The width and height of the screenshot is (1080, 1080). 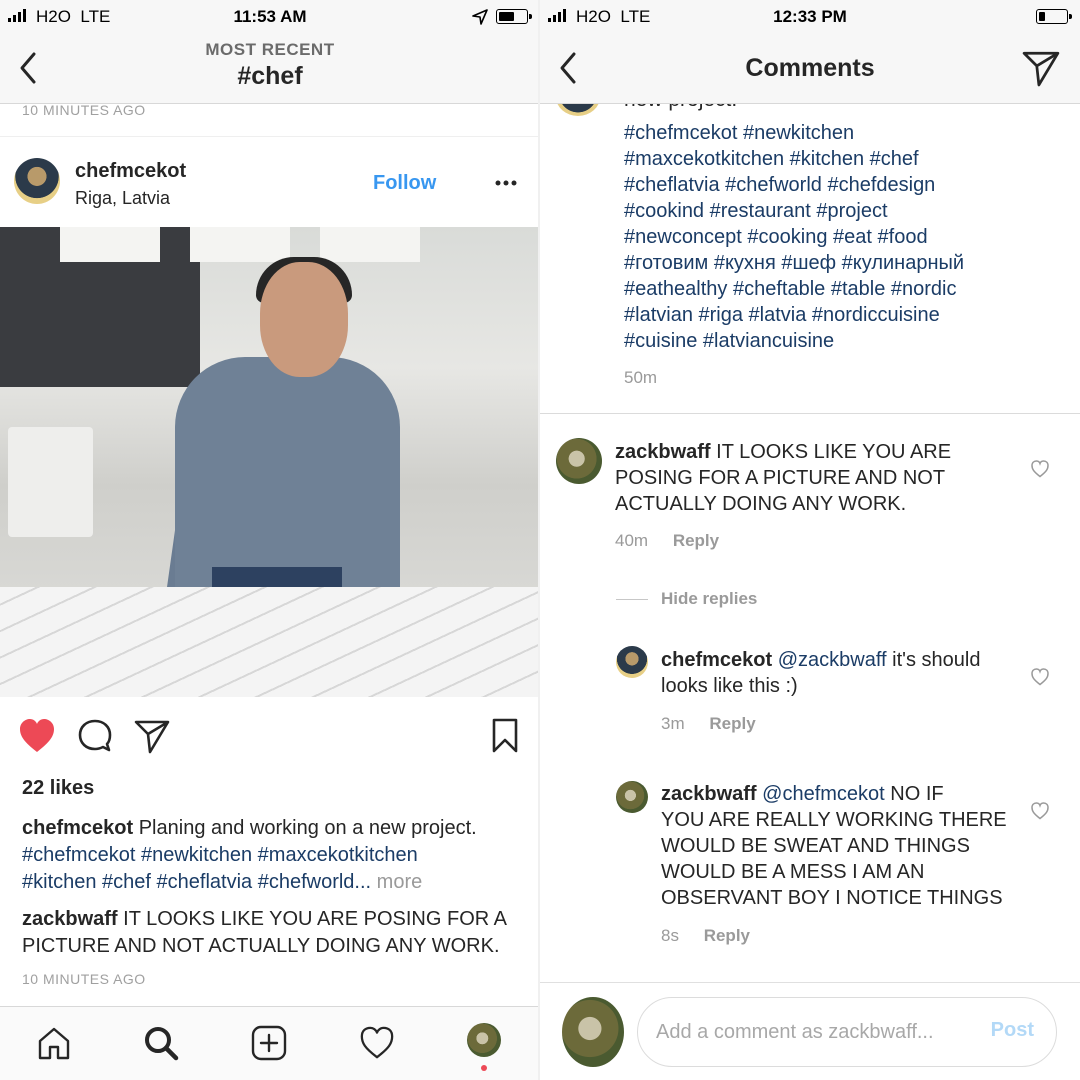 I want to click on hashtag-line: #newconcept #cooking #eat #food, so click(x=794, y=237).